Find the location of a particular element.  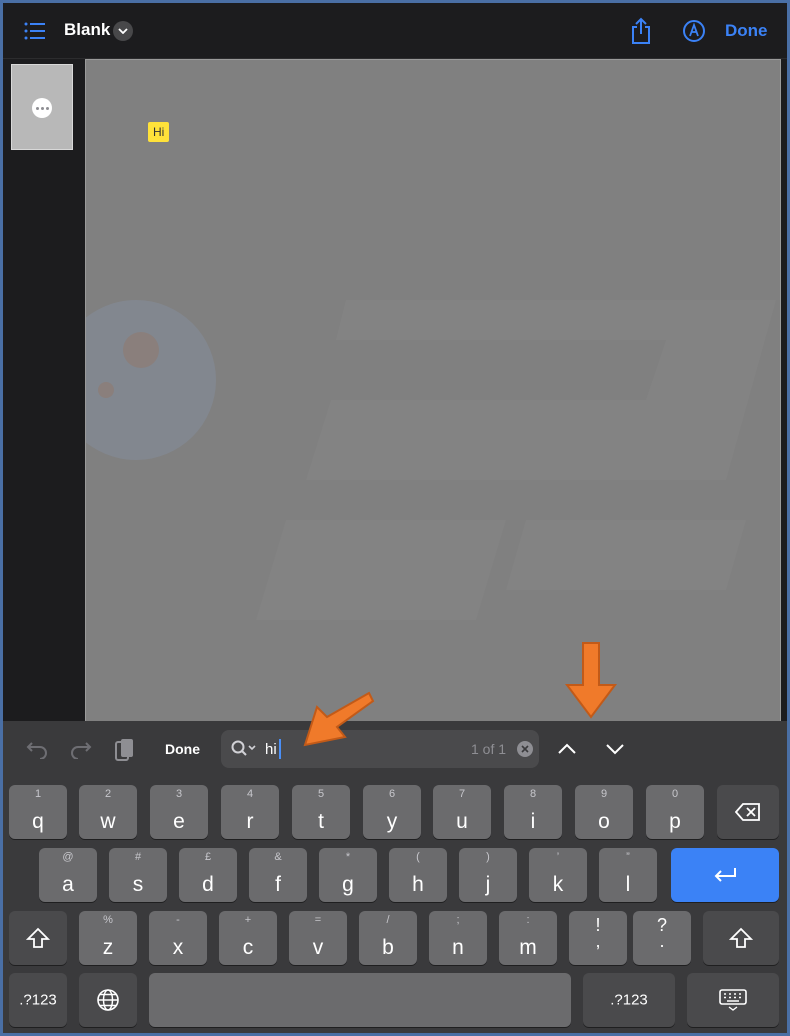

list-icon is located at coordinates (35, 31).